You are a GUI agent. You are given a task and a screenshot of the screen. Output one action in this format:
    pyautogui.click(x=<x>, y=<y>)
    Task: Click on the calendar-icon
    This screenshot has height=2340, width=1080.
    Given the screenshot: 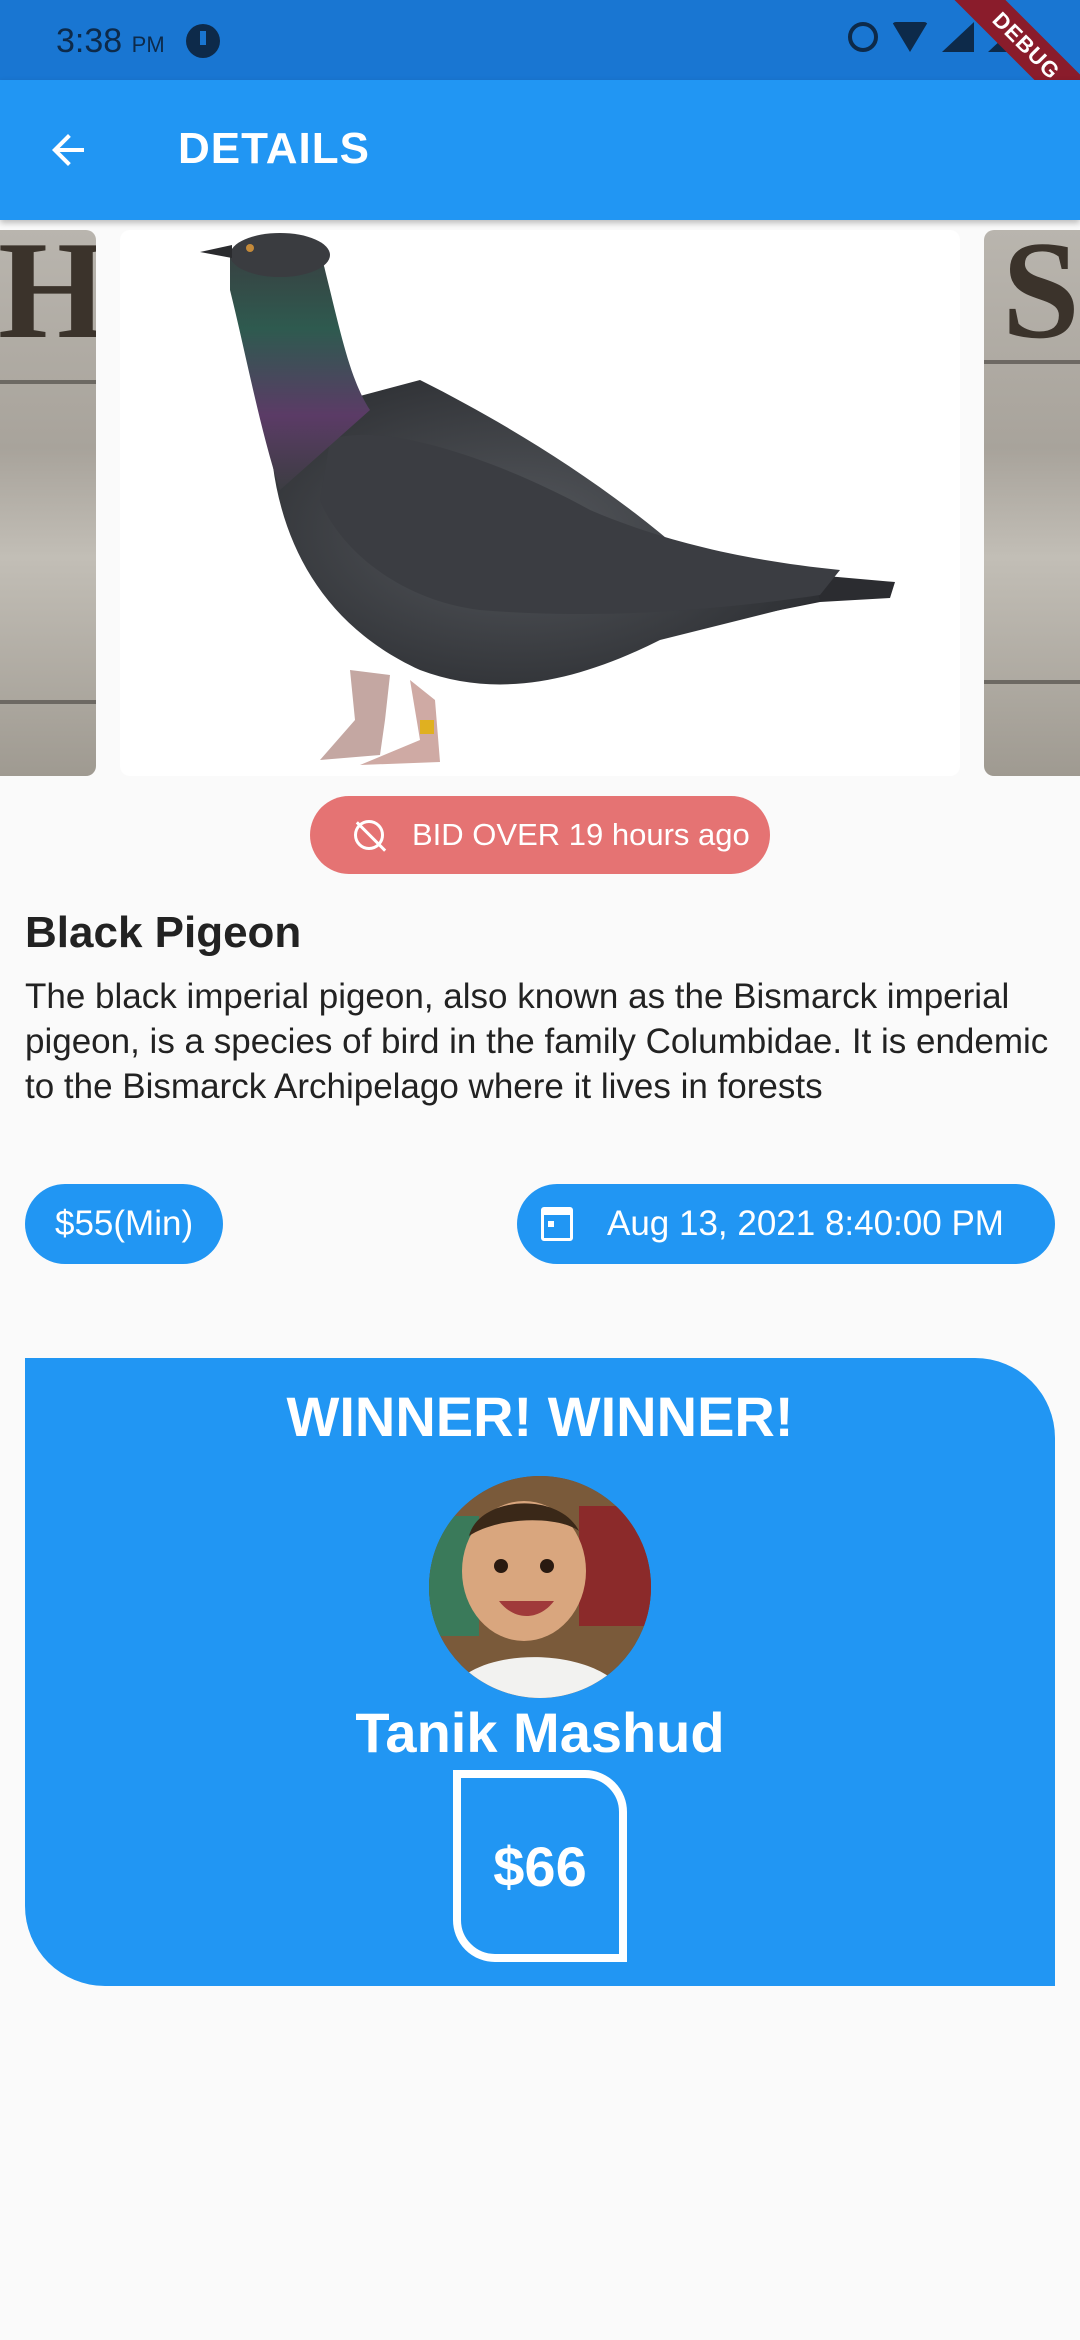 What is the action you would take?
    pyautogui.click(x=557, y=1224)
    